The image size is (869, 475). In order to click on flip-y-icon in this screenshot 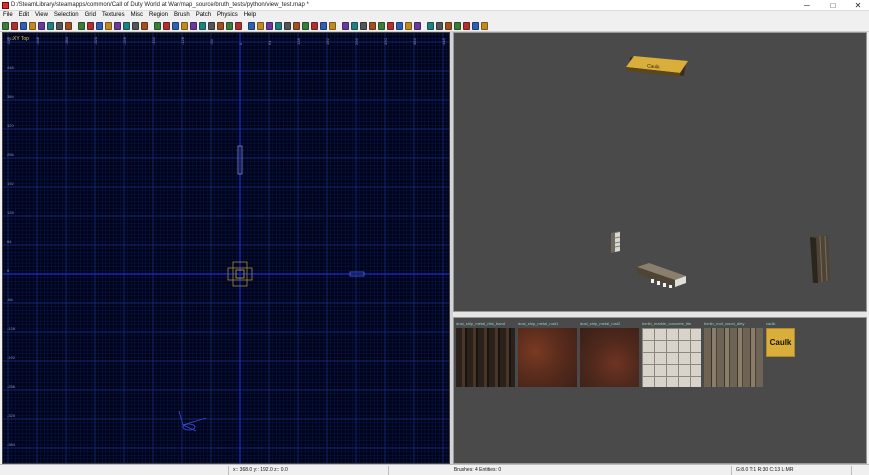, I will do `click(32, 25)`.